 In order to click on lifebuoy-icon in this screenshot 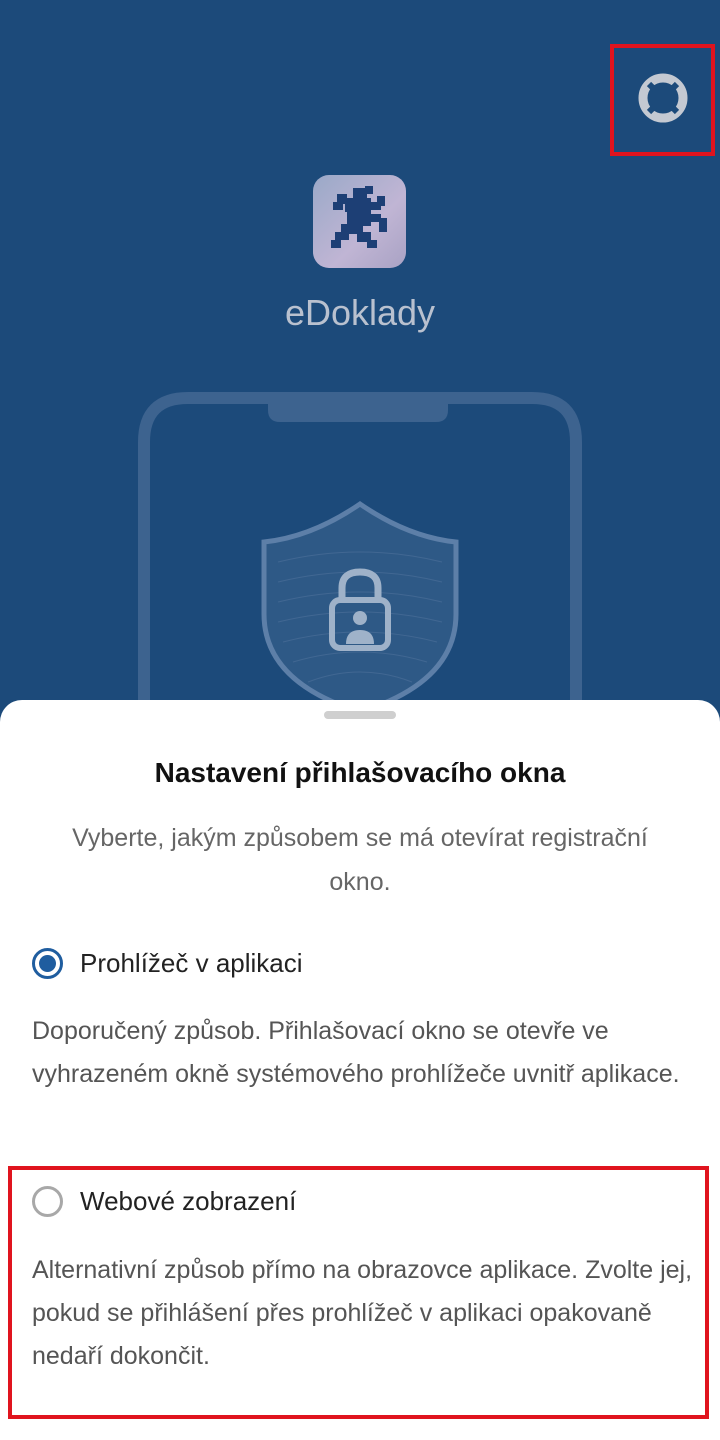, I will do `click(663, 100)`.